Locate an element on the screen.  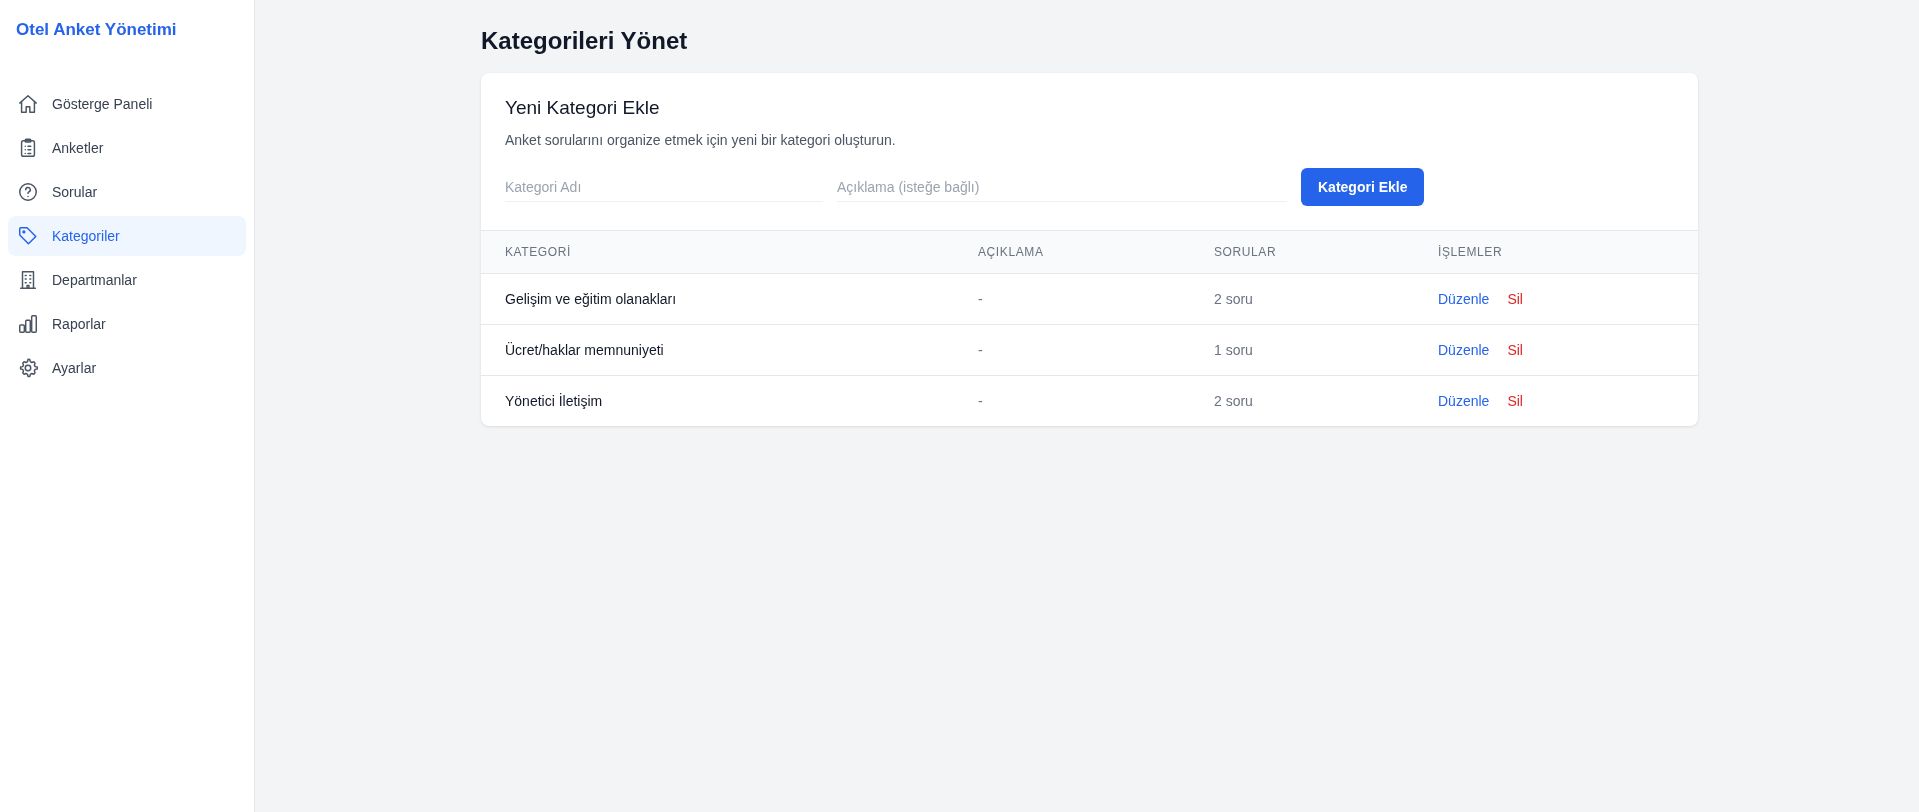
app-title: Otel Anket Yönetimi is located at coordinates (96, 30).